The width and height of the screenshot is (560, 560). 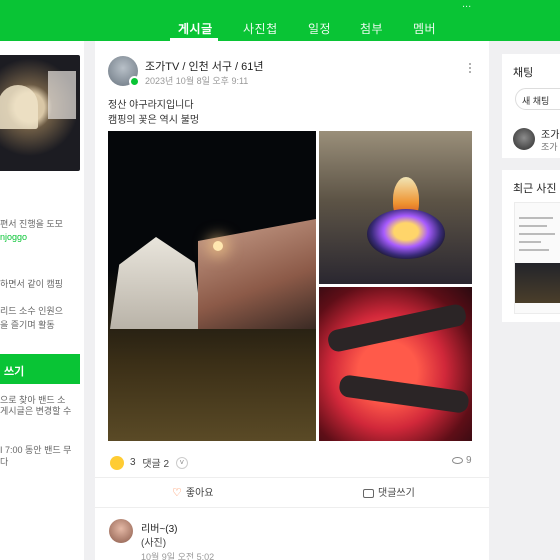 What do you see at coordinates (121, 531) in the screenshot?
I see `commenter-avatar` at bounding box center [121, 531].